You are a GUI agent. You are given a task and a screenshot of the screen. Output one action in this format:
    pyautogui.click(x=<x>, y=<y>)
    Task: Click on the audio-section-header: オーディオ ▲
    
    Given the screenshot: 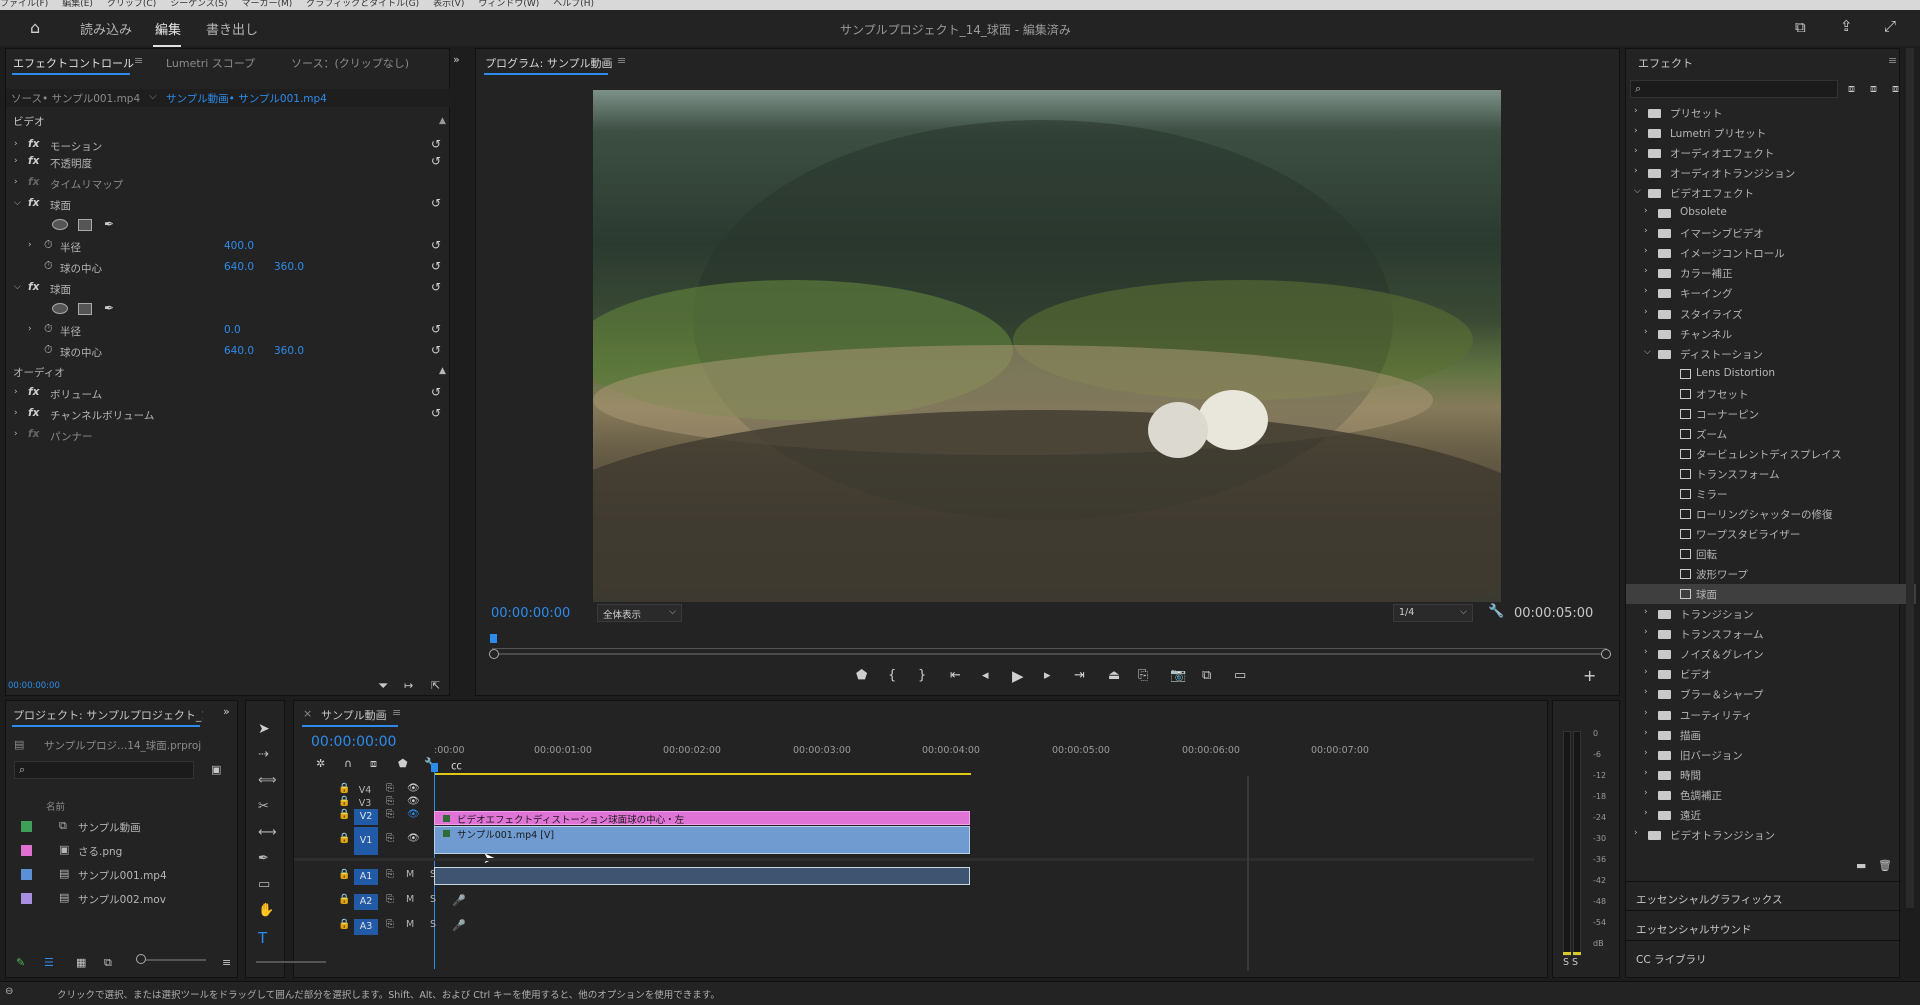 What is the action you would take?
    pyautogui.click(x=228, y=373)
    